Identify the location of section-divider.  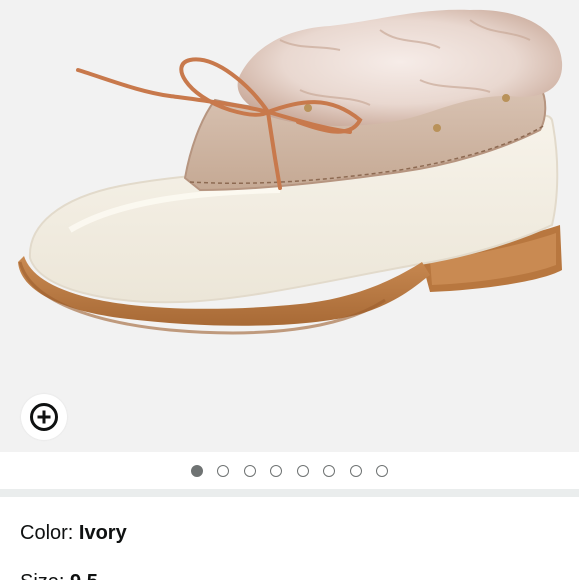
(289, 493).